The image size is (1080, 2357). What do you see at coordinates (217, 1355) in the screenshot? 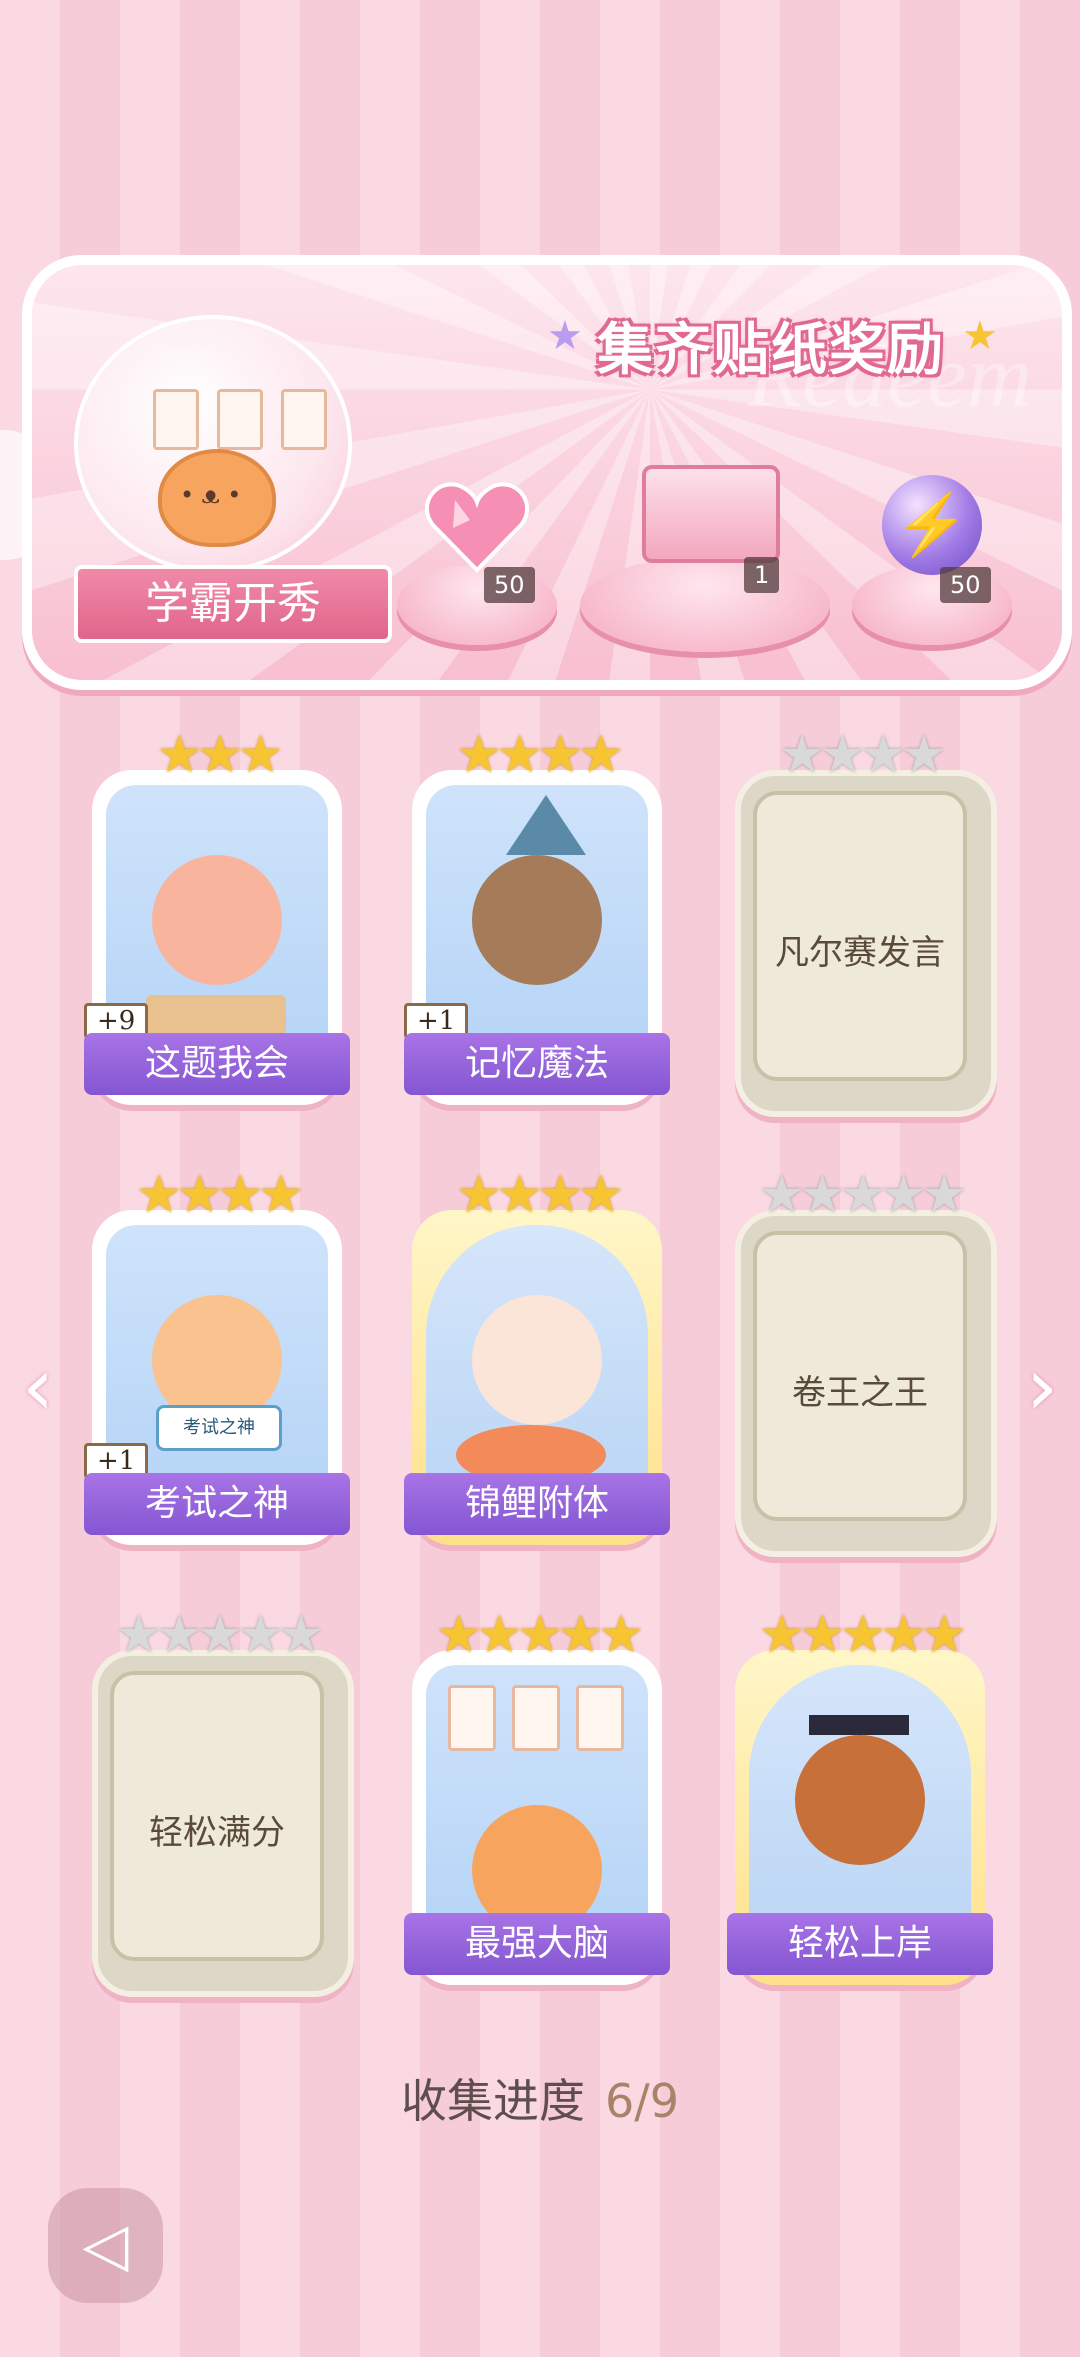
I see `sticker-card: 考试之神 ★★★★ +1 考试之神` at bounding box center [217, 1355].